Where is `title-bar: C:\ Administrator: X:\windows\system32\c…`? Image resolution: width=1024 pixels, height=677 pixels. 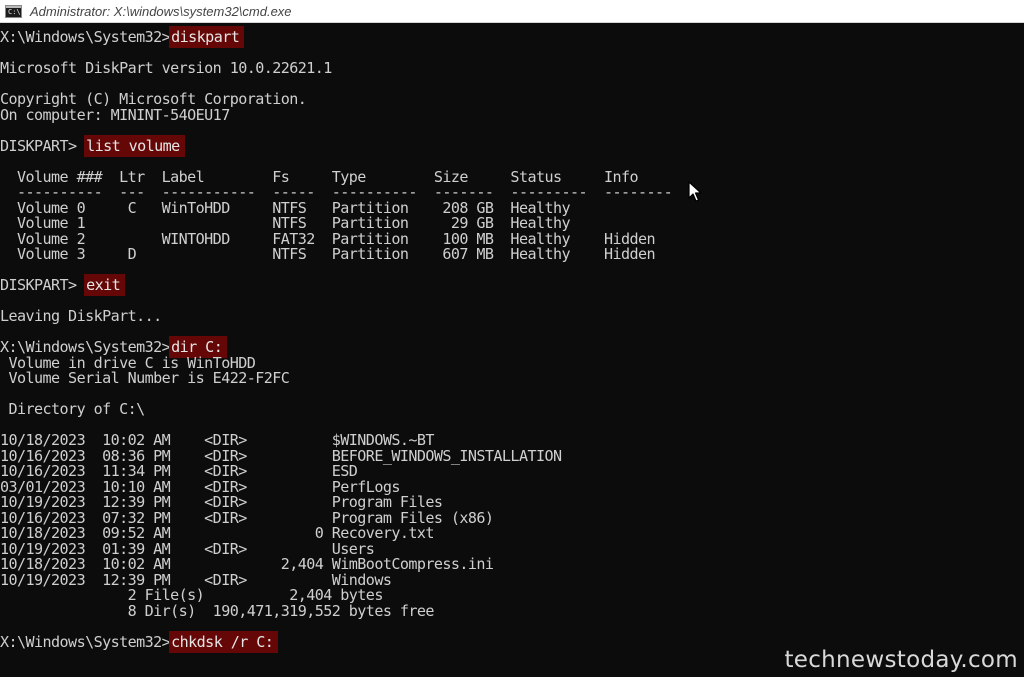
title-bar: C:\ Administrator: X:\windows\system32\c… is located at coordinates (512, 11).